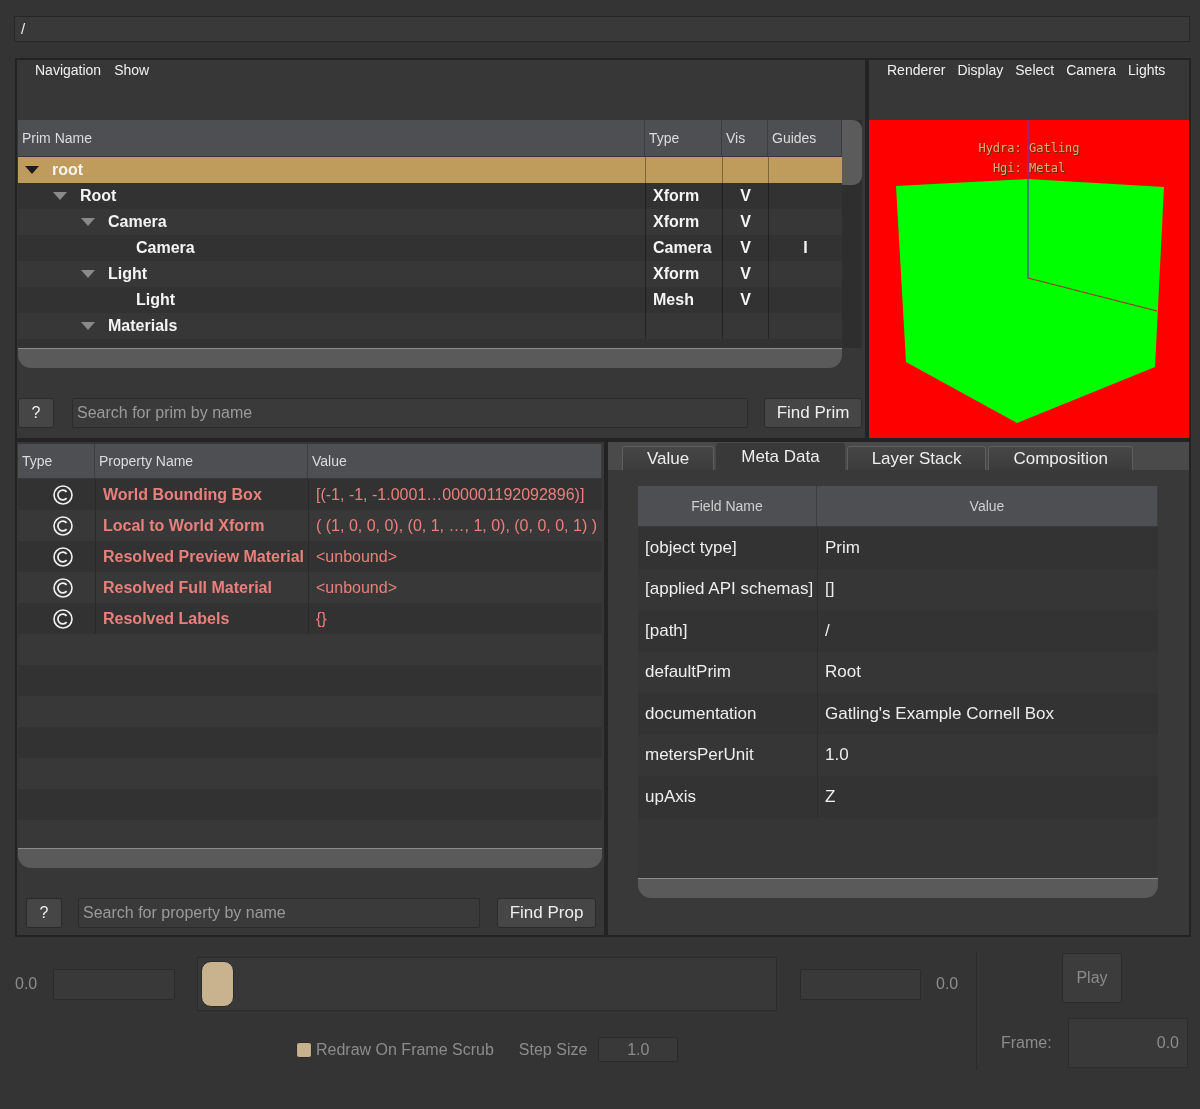 The width and height of the screenshot is (1200, 1109). I want to click on property-value: {}, so click(321, 618).